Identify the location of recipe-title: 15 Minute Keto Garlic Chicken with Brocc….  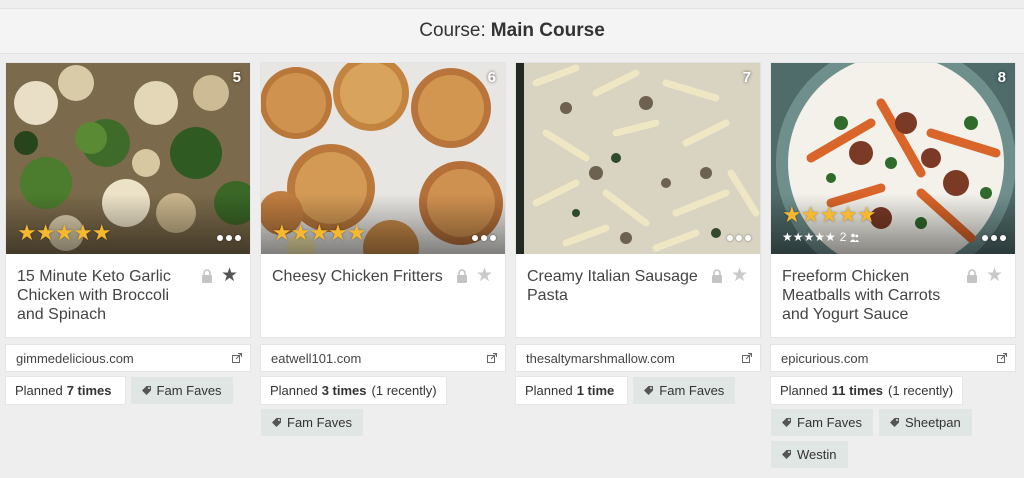
(107, 295).